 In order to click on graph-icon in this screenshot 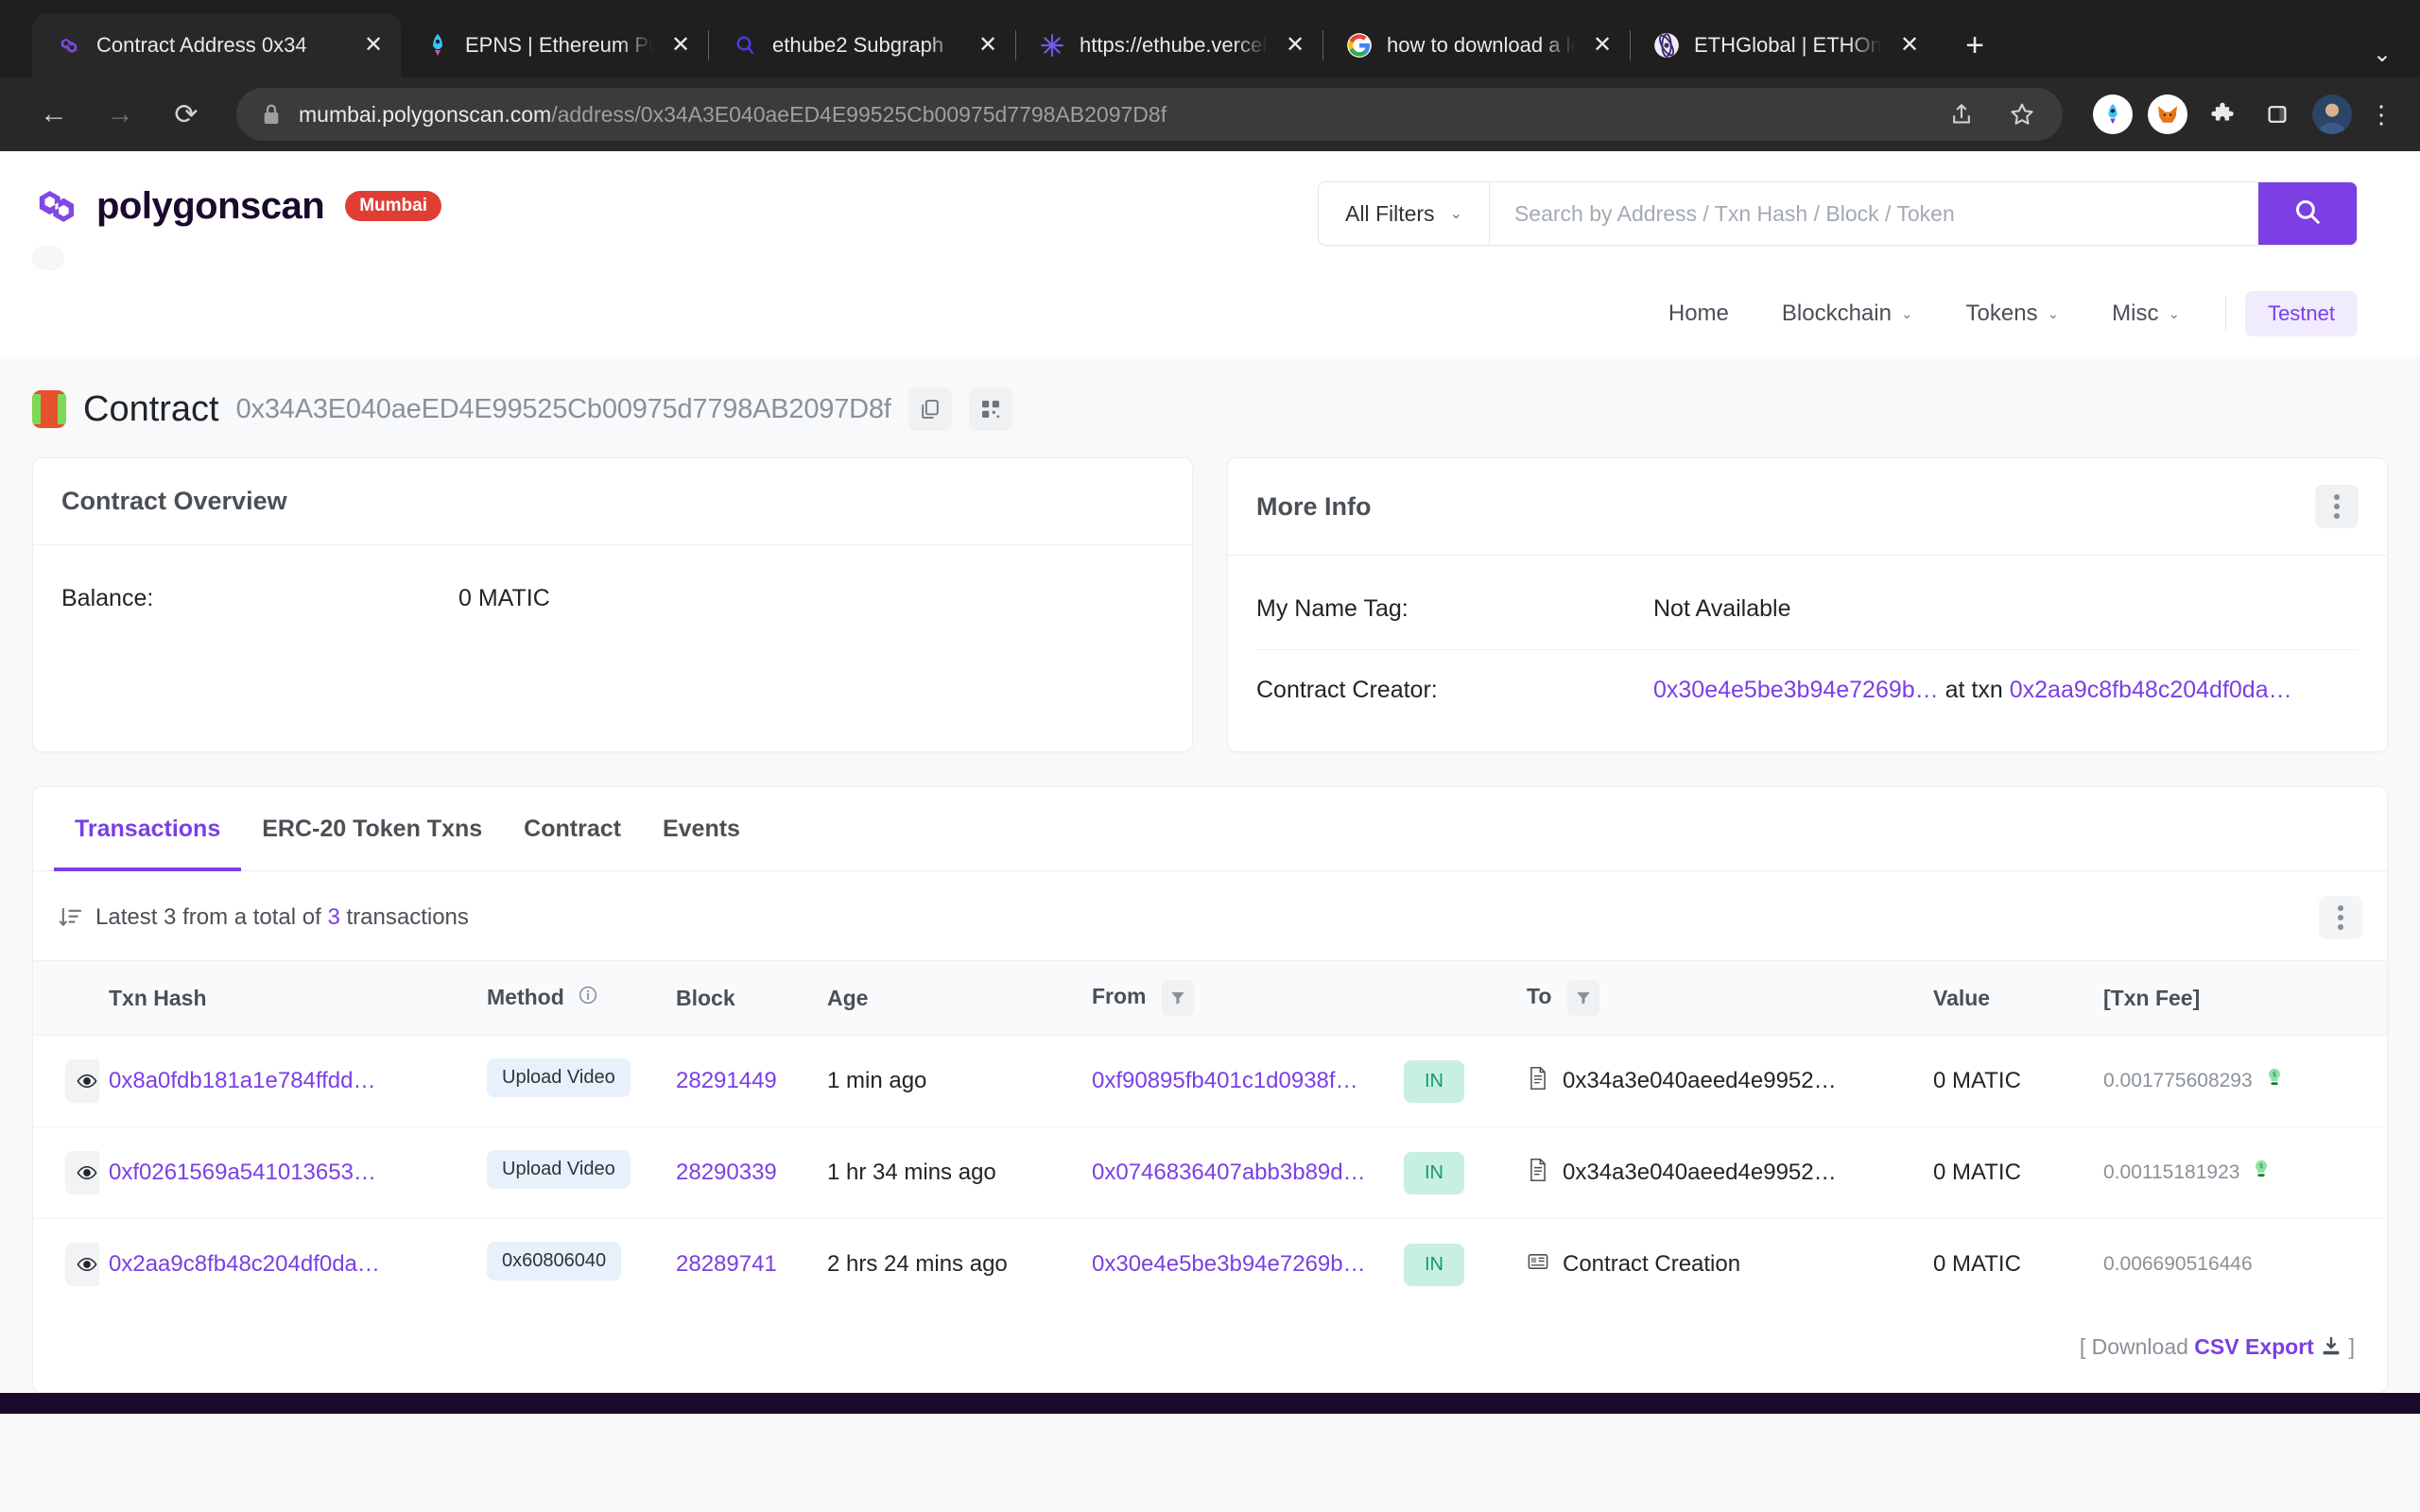, I will do `click(745, 45)`.